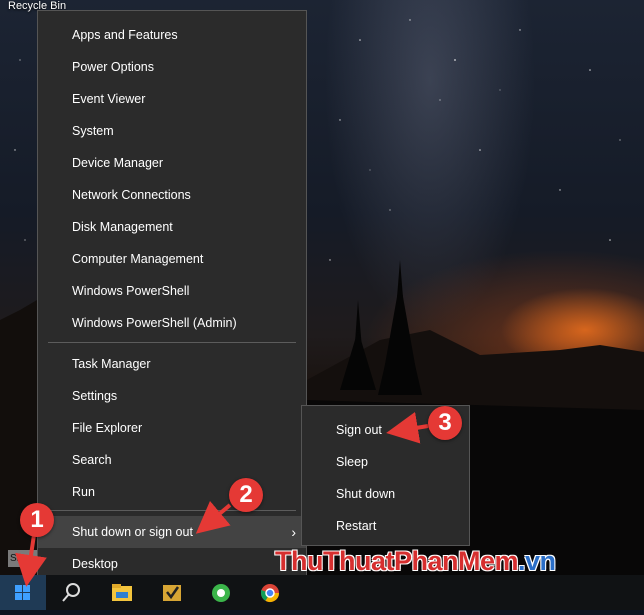  What do you see at coordinates (334, 561) in the screenshot?
I see `watermark-part-1: ThuThuat` at bounding box center [334, 561].